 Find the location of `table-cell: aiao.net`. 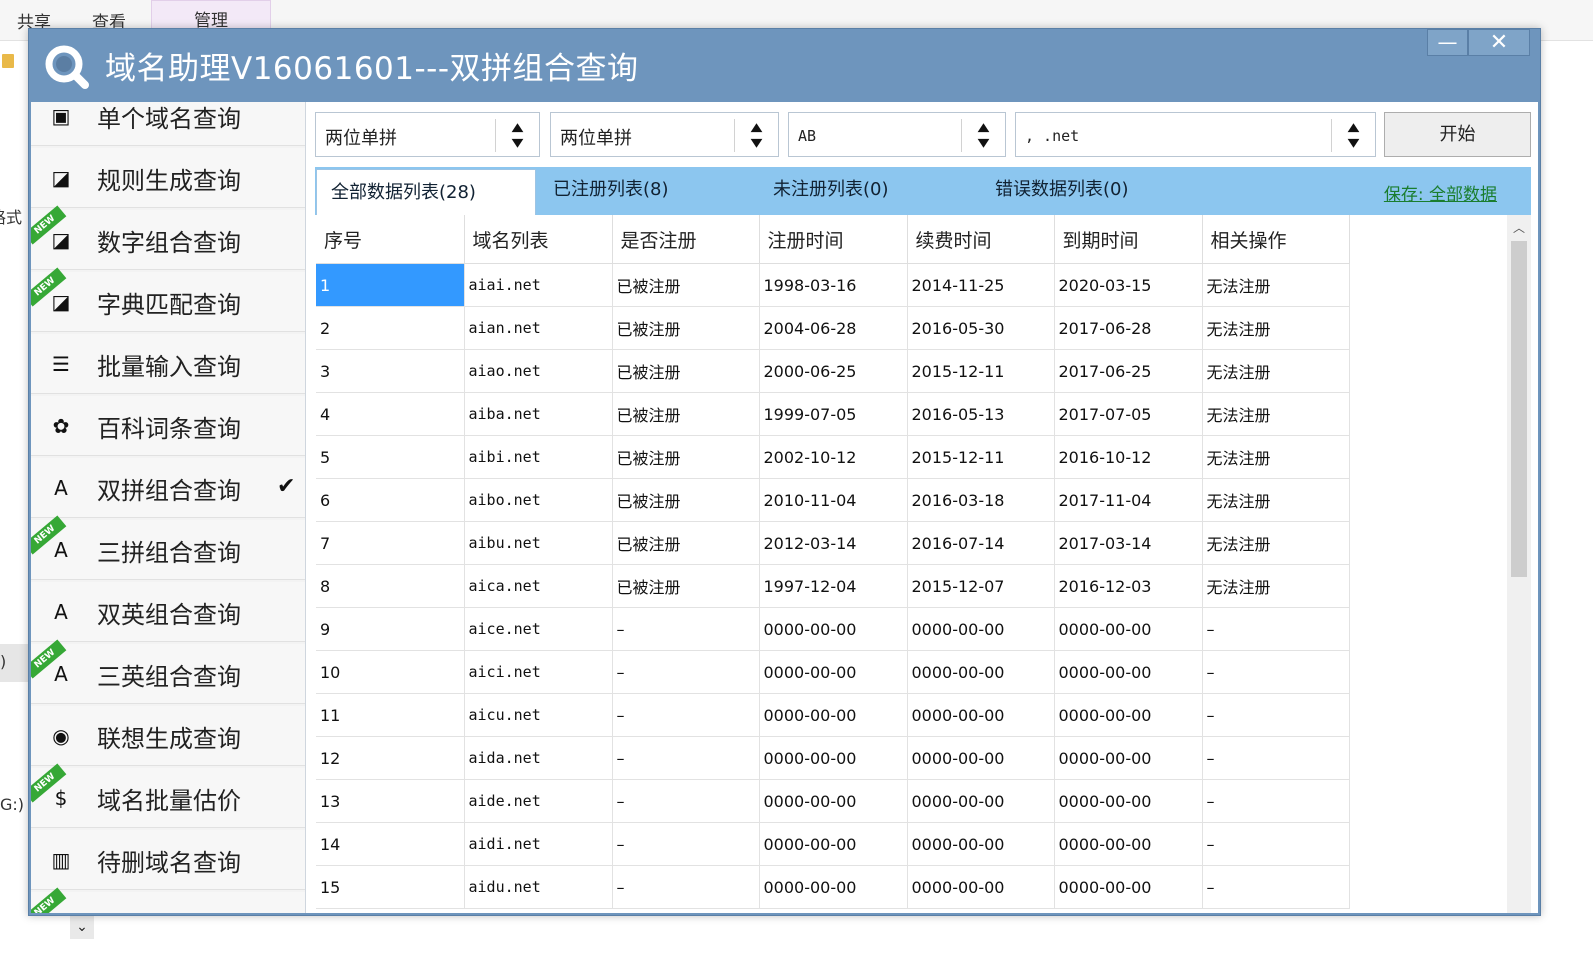

table-cell: aiao.net is located at coordinates (538, 371).